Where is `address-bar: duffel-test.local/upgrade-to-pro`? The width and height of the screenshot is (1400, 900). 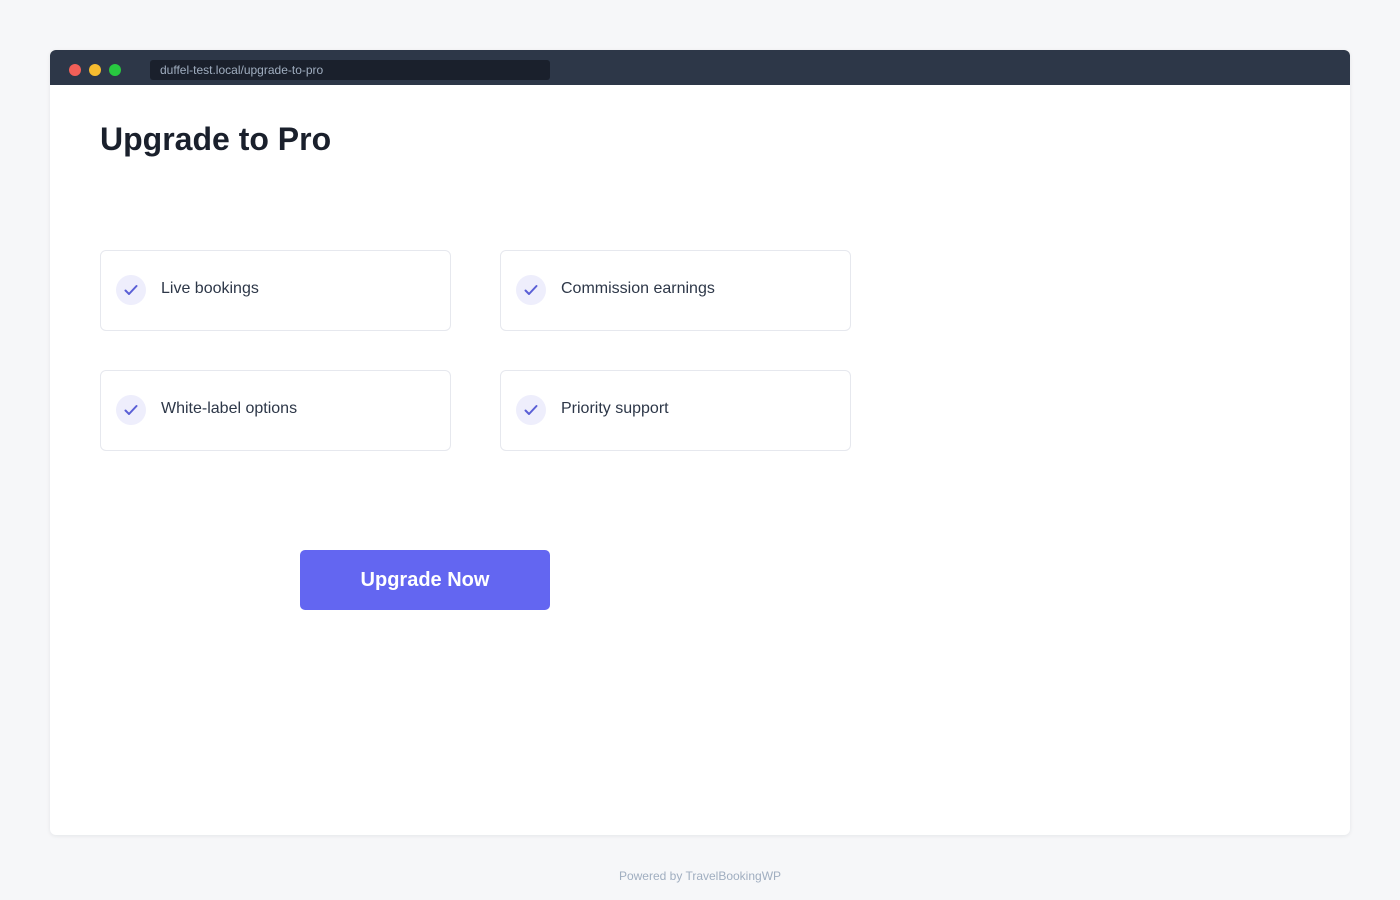 address-bar: duffel-test.local/upgrade-to-pro is located at coordinates (350, 70).